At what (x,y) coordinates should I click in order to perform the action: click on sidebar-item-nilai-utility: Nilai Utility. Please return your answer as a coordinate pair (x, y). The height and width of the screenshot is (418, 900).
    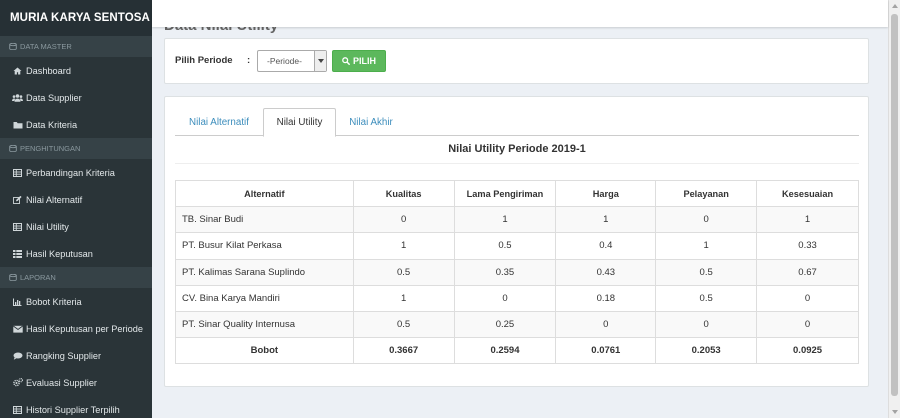
    Looking at the image, I should click on (76, 226).